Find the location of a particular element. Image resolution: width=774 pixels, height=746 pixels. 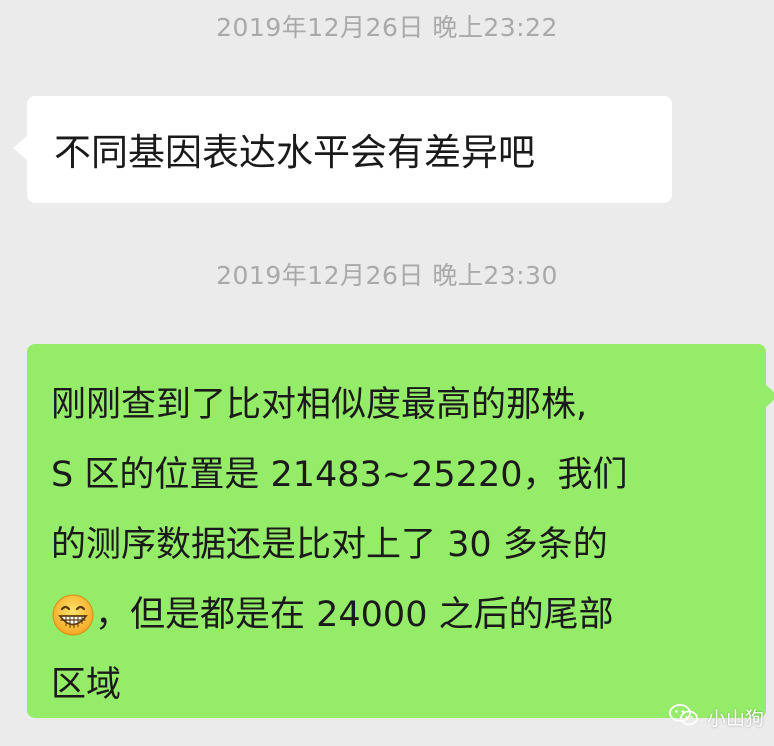

message-line: ，但是都是在 24000 之后的尾部 is located at coordinates (354, 615).